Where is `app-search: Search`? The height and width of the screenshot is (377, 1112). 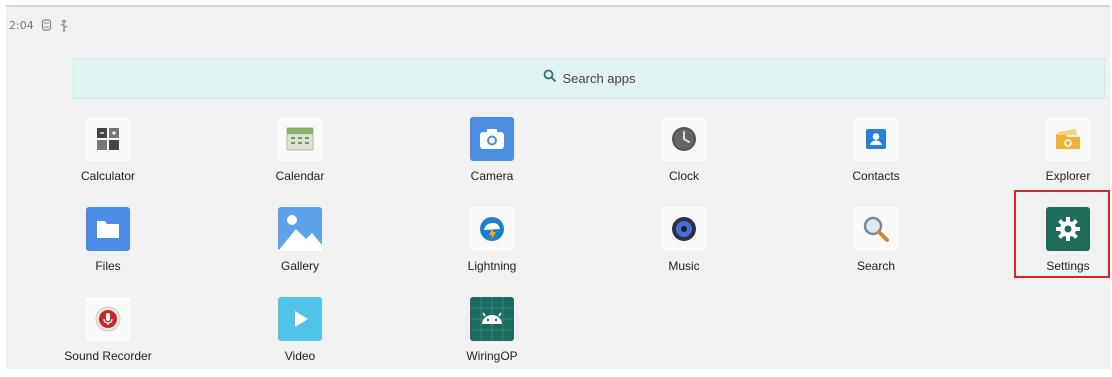 app-search: Search is located at coordinates (876, 247).